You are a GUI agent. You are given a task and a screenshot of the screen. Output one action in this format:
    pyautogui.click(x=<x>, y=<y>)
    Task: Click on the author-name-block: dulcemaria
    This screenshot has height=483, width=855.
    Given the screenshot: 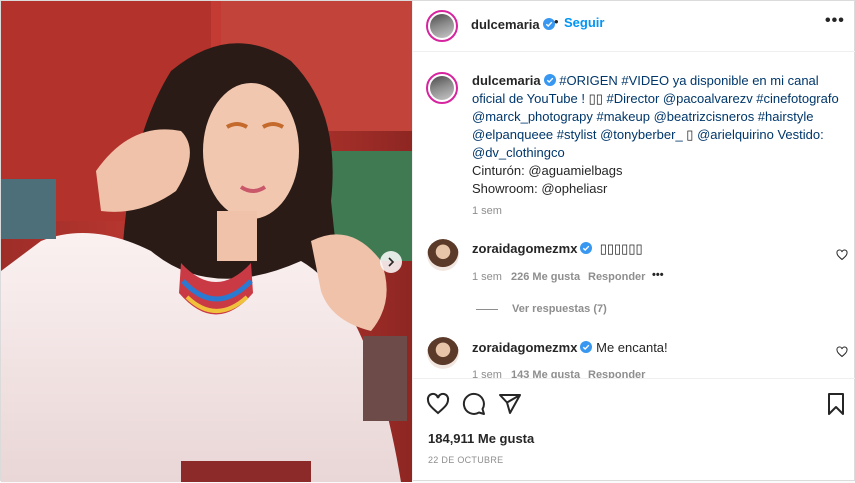 What is the action you would take?
    pyautogui.click(x=513, y=25)
    